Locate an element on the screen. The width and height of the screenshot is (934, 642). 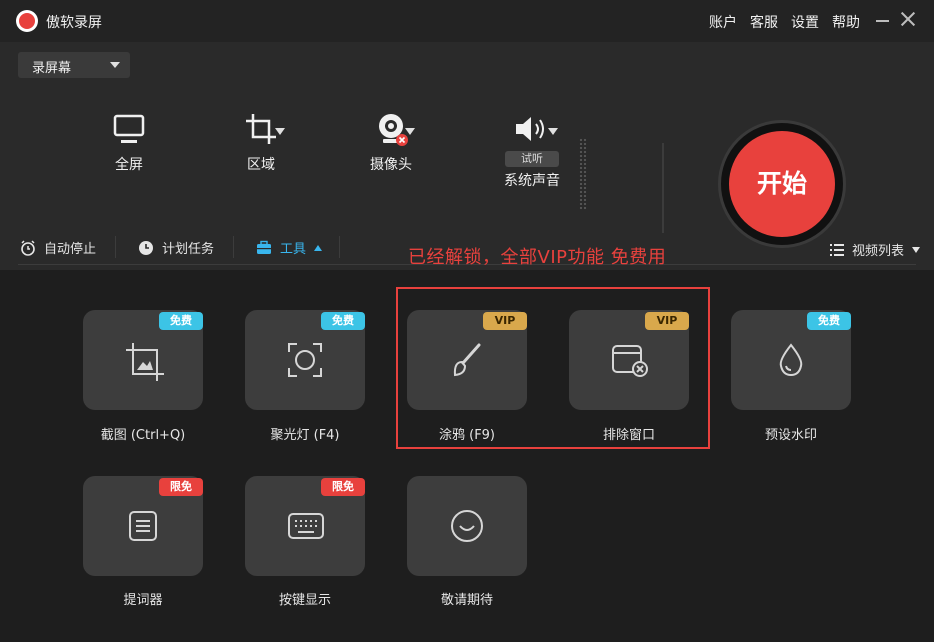
audio-dropdown-icon is located at coordinates (553, 131).